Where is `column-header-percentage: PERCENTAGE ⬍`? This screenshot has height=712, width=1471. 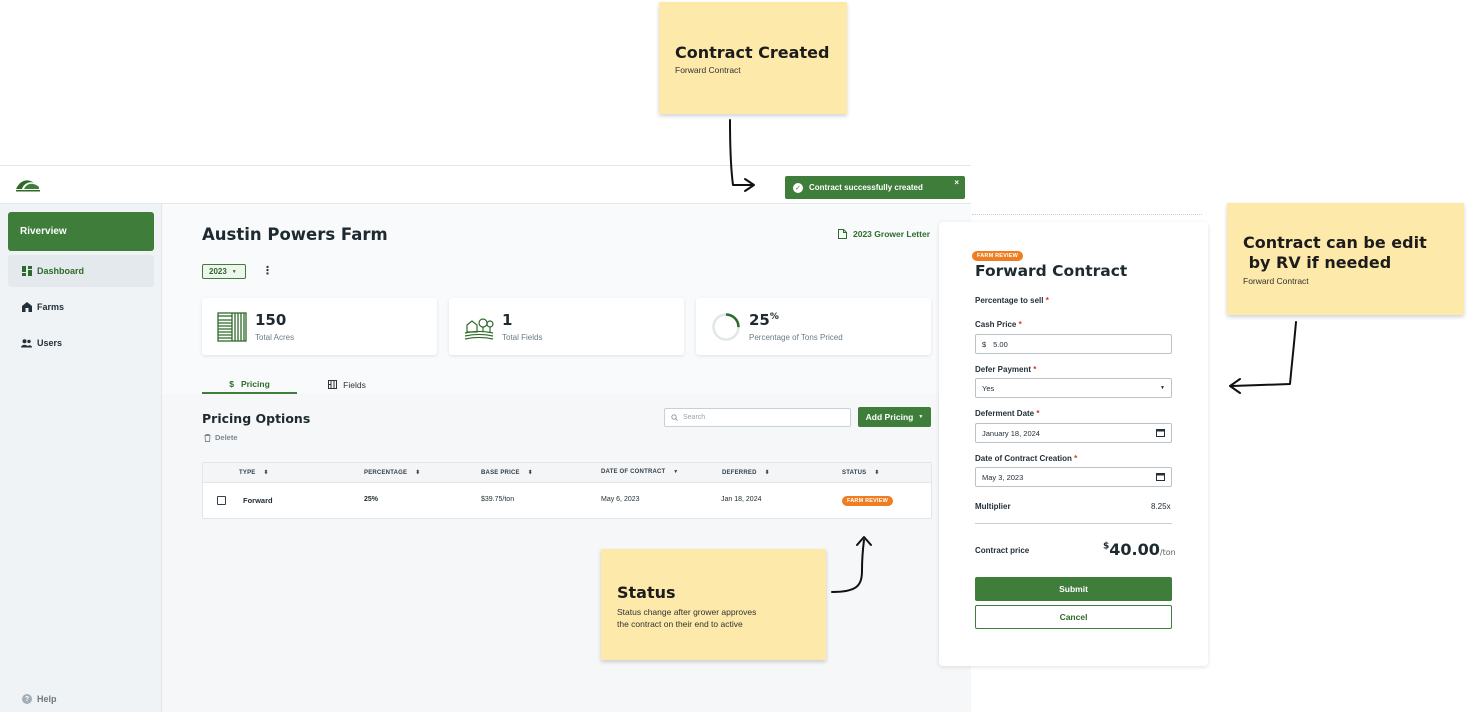
column-header-percentage: PERCENTAGE ⬍ is located at coordinates (392, 472).